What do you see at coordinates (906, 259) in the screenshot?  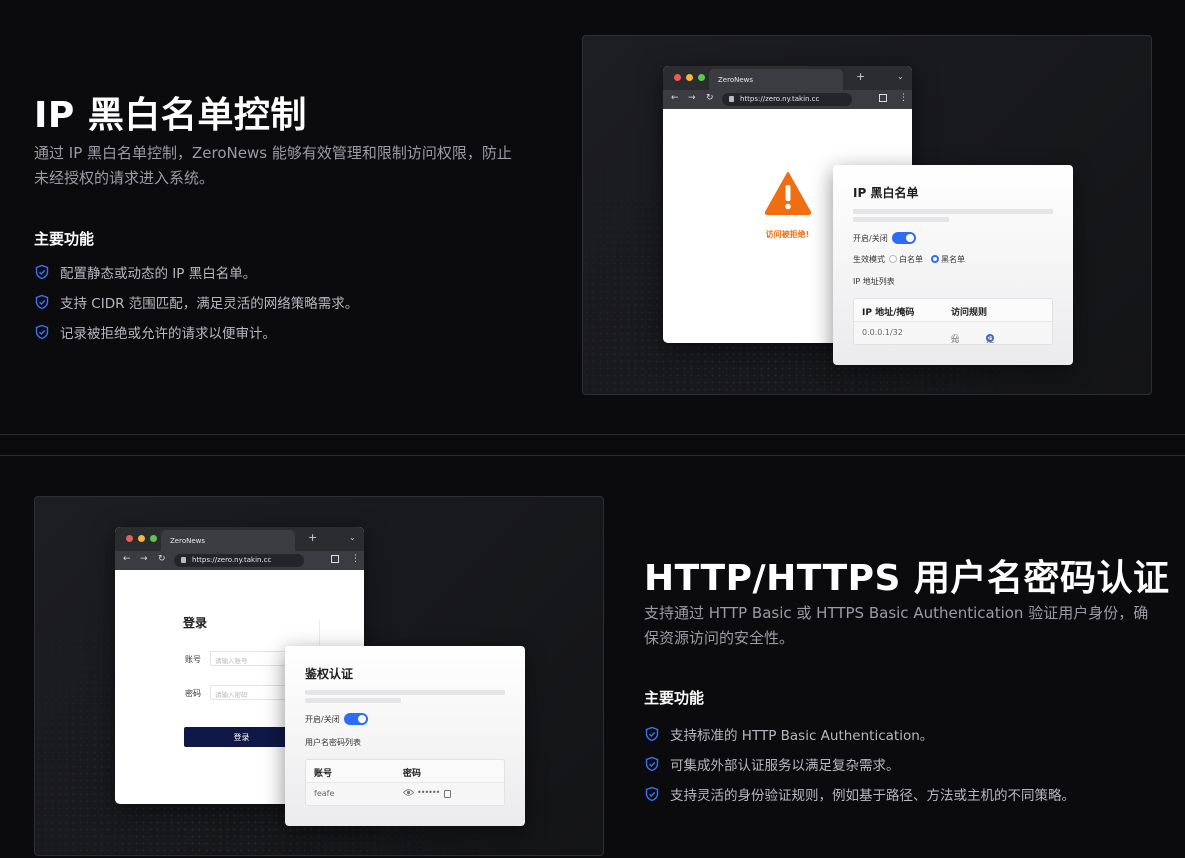 I see `mode-radio-whitelist: 白名单` at bounding box center [906, 259].